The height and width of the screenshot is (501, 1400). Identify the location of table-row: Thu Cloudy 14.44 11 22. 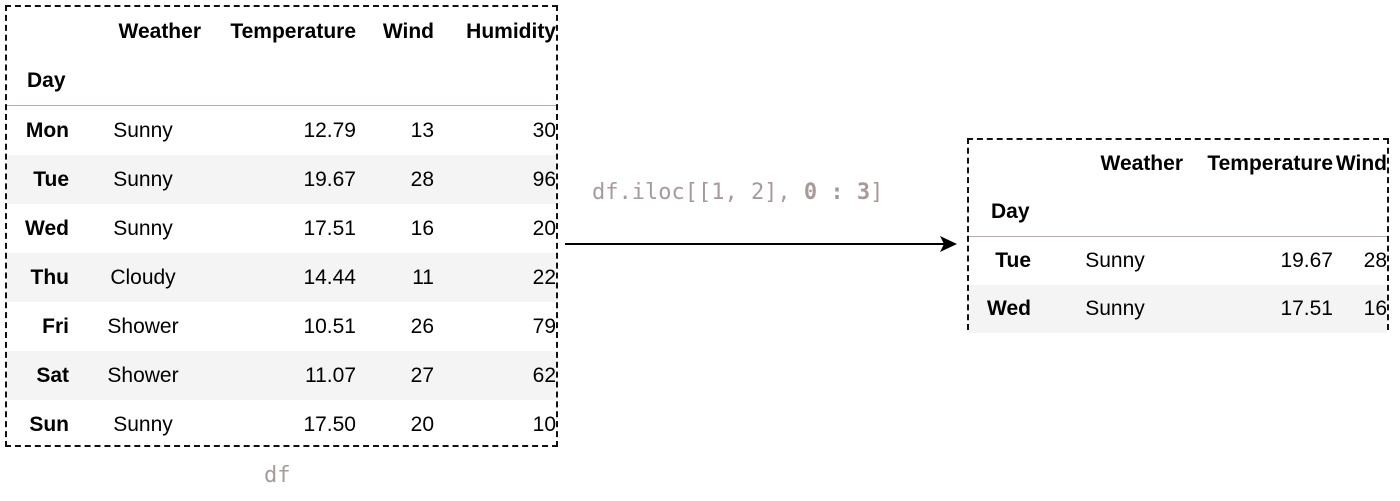
(281, 277).